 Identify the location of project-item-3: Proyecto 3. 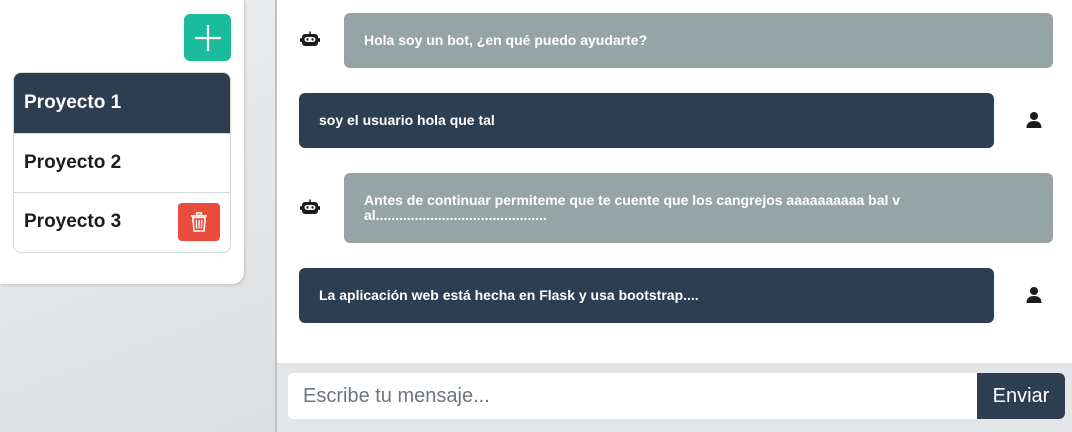
(122, 222).